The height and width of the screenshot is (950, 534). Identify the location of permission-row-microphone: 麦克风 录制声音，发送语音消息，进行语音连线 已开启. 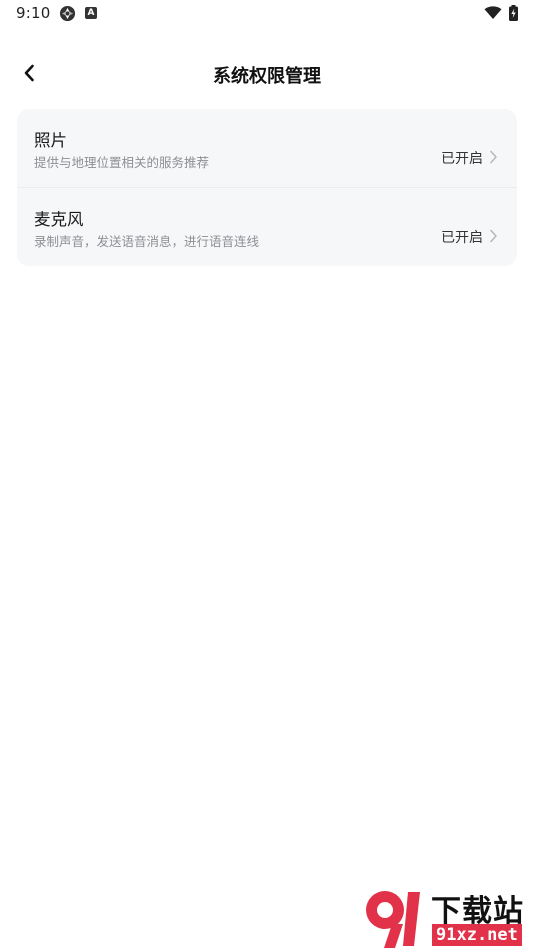
(267, 226).